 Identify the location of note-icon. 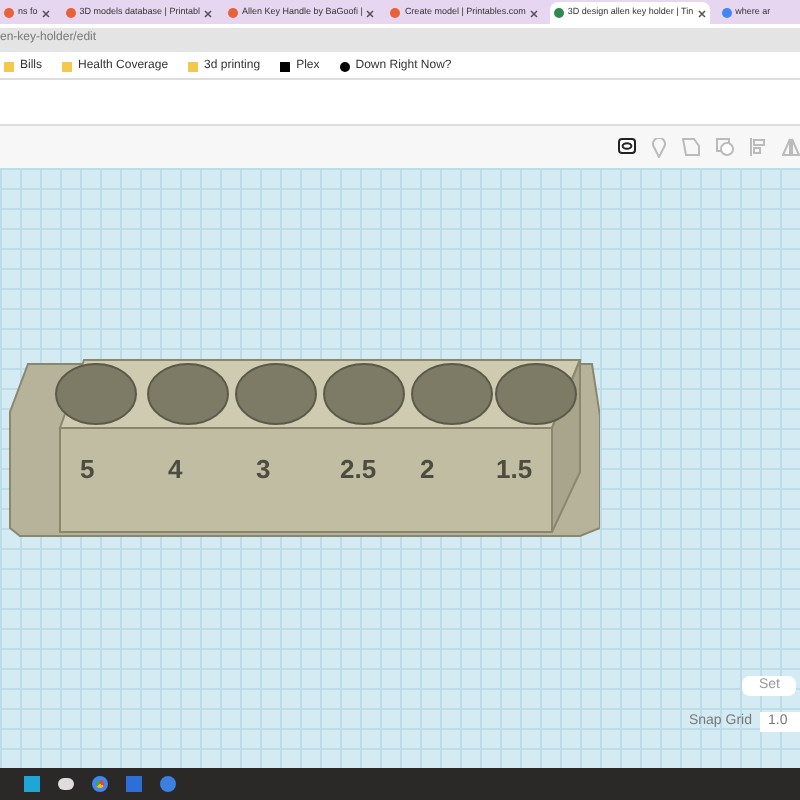
(627, 147).